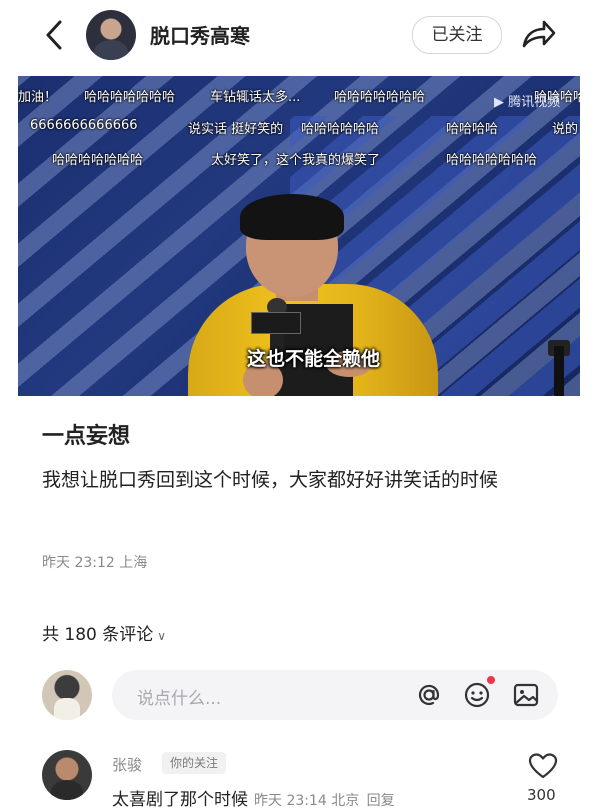 This screenshot has height=811, width=600. What do you see at coordinates (55, 35) in the screenshot?
I see `back-arrow-icon` at bounding box center [55, 35].